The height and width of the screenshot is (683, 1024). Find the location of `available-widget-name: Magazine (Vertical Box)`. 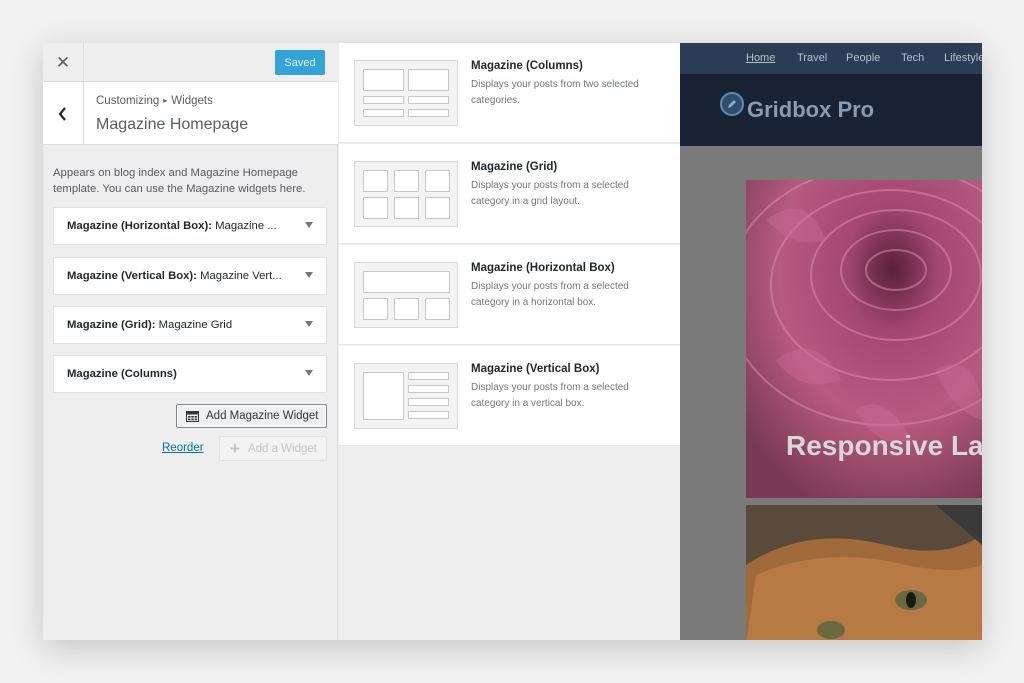

available-widget-name: Magazine (Vertical Box) is located at coordinates (535, 369).